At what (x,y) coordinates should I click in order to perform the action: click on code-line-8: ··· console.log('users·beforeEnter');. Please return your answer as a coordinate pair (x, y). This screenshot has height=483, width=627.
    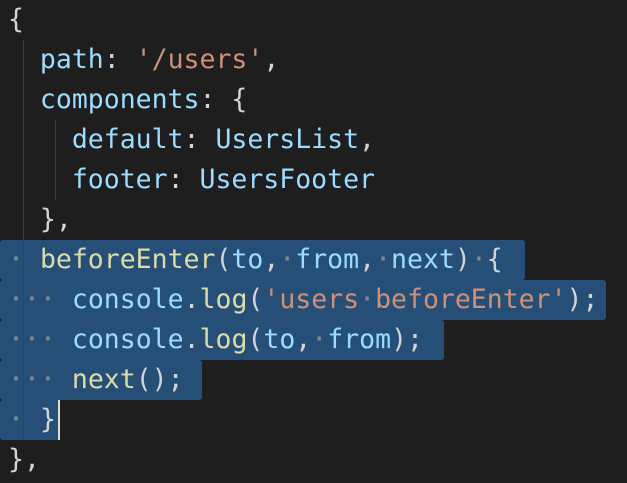
    Looking at the image, I should click on (303, 300).